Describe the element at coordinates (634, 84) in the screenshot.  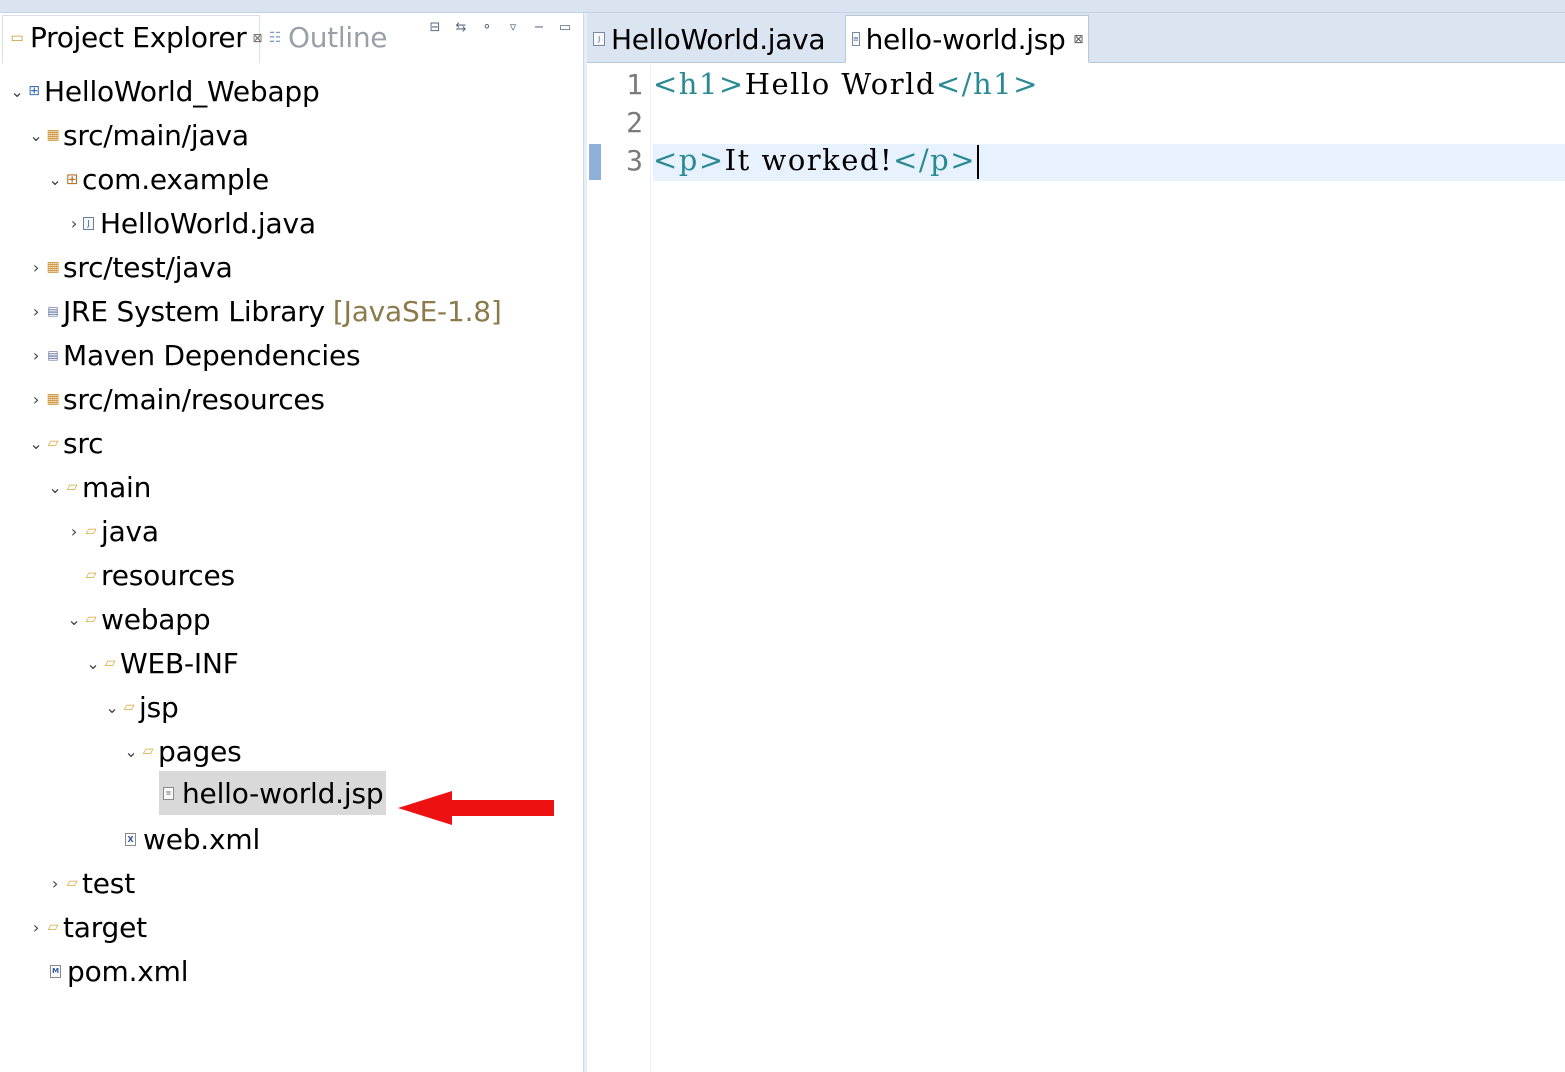
I see `line-number: 1` at that location.